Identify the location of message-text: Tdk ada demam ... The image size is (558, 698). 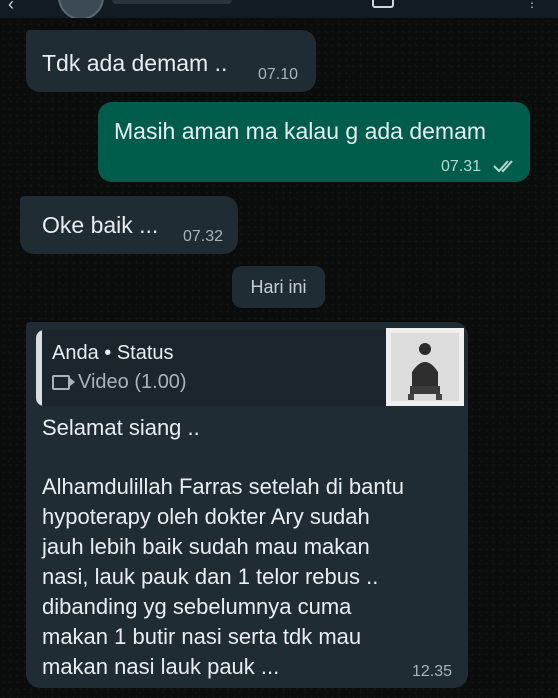
(135, 63).